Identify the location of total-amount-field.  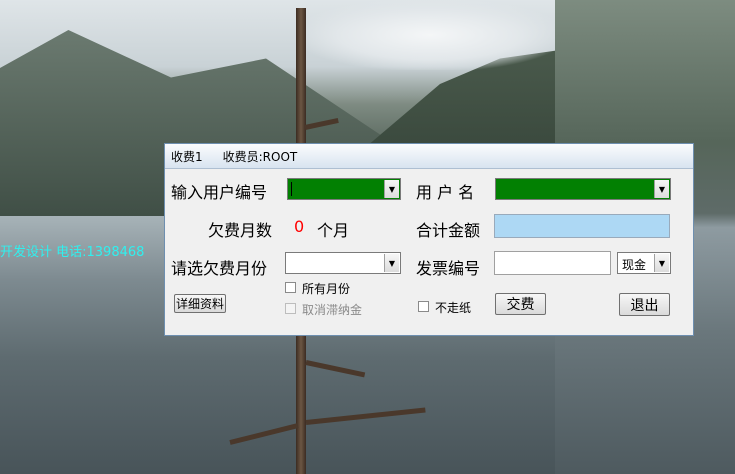
(582, 226).